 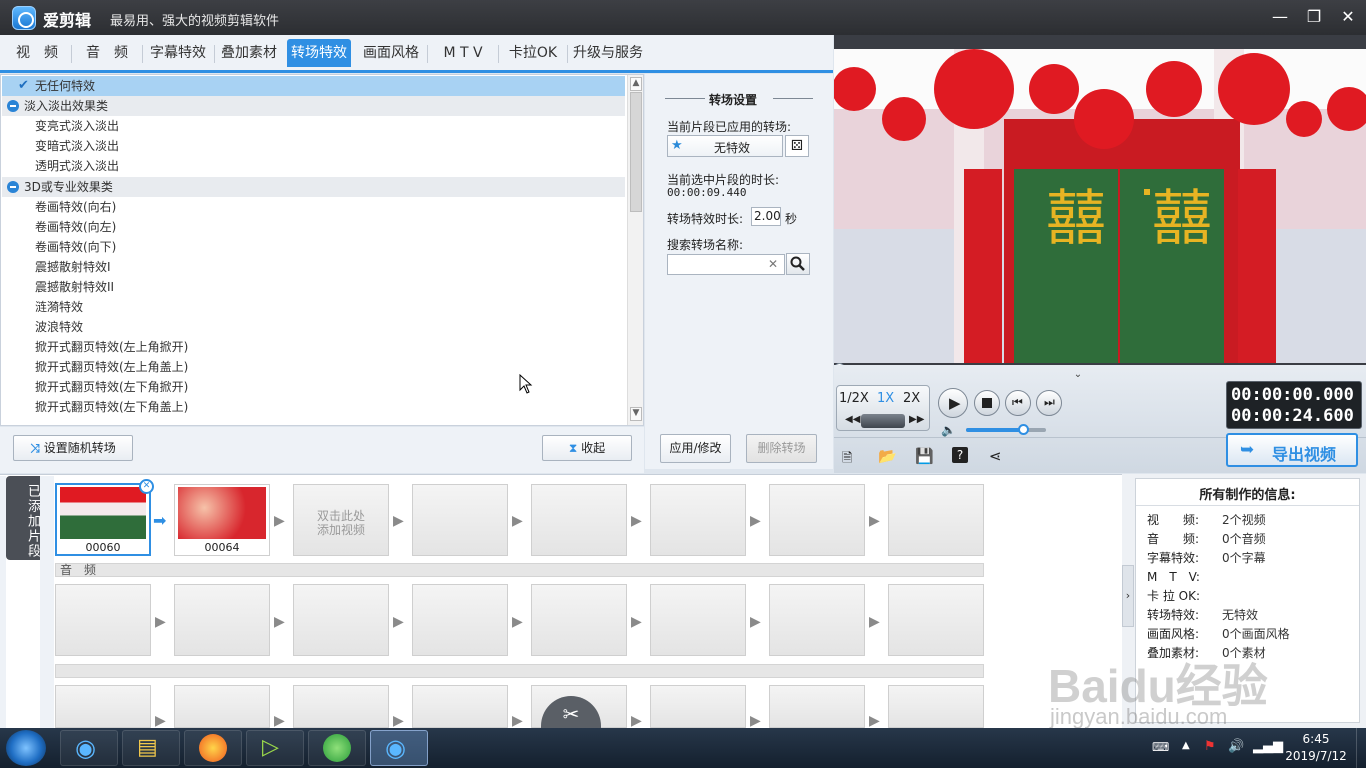 What do you see at coordinates (391, 53) in the screenshot?
I see `tab-picture-style: 画面风格` at bounding box center [391, 53].